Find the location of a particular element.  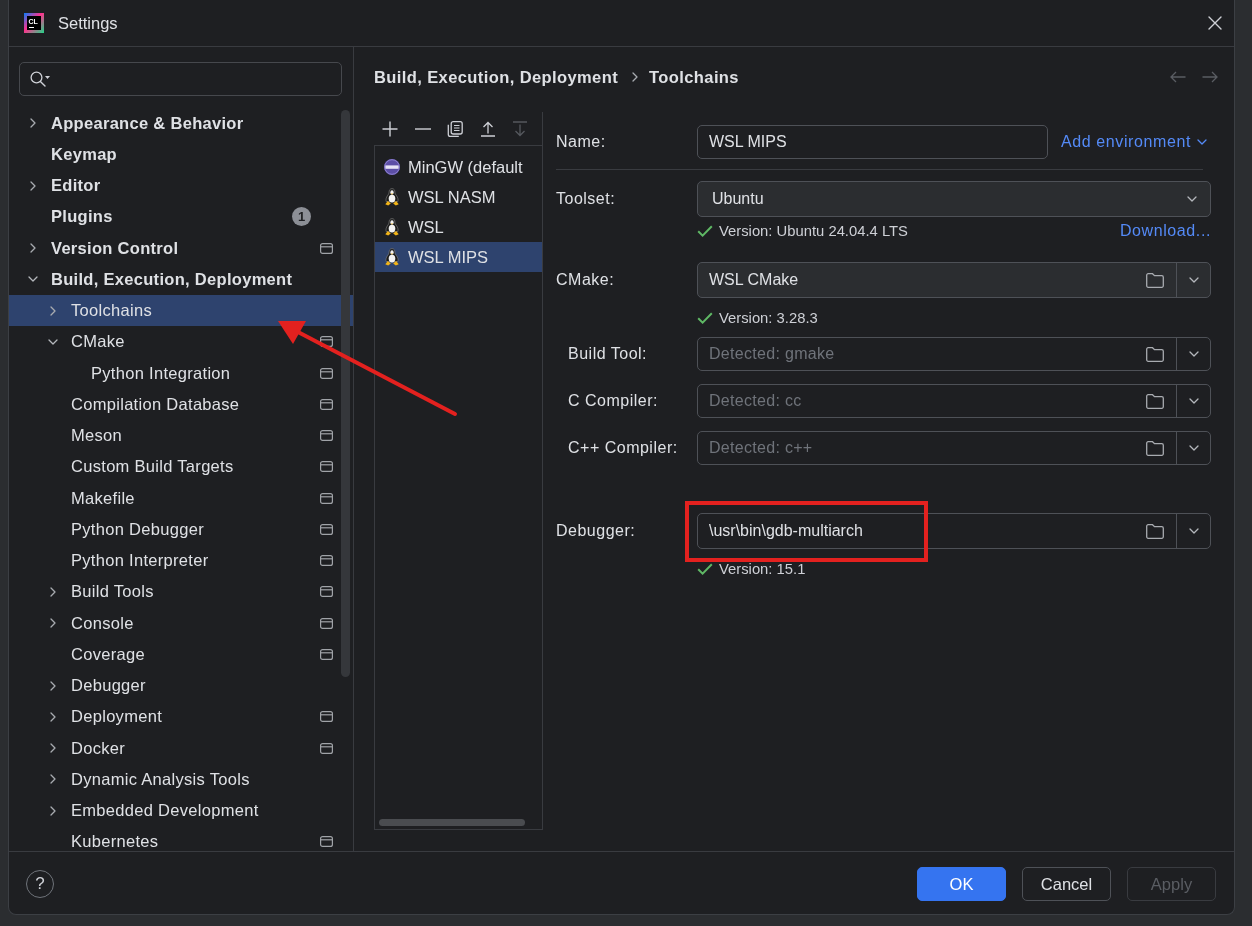

close-icon is located at coordinates (1215, 23).